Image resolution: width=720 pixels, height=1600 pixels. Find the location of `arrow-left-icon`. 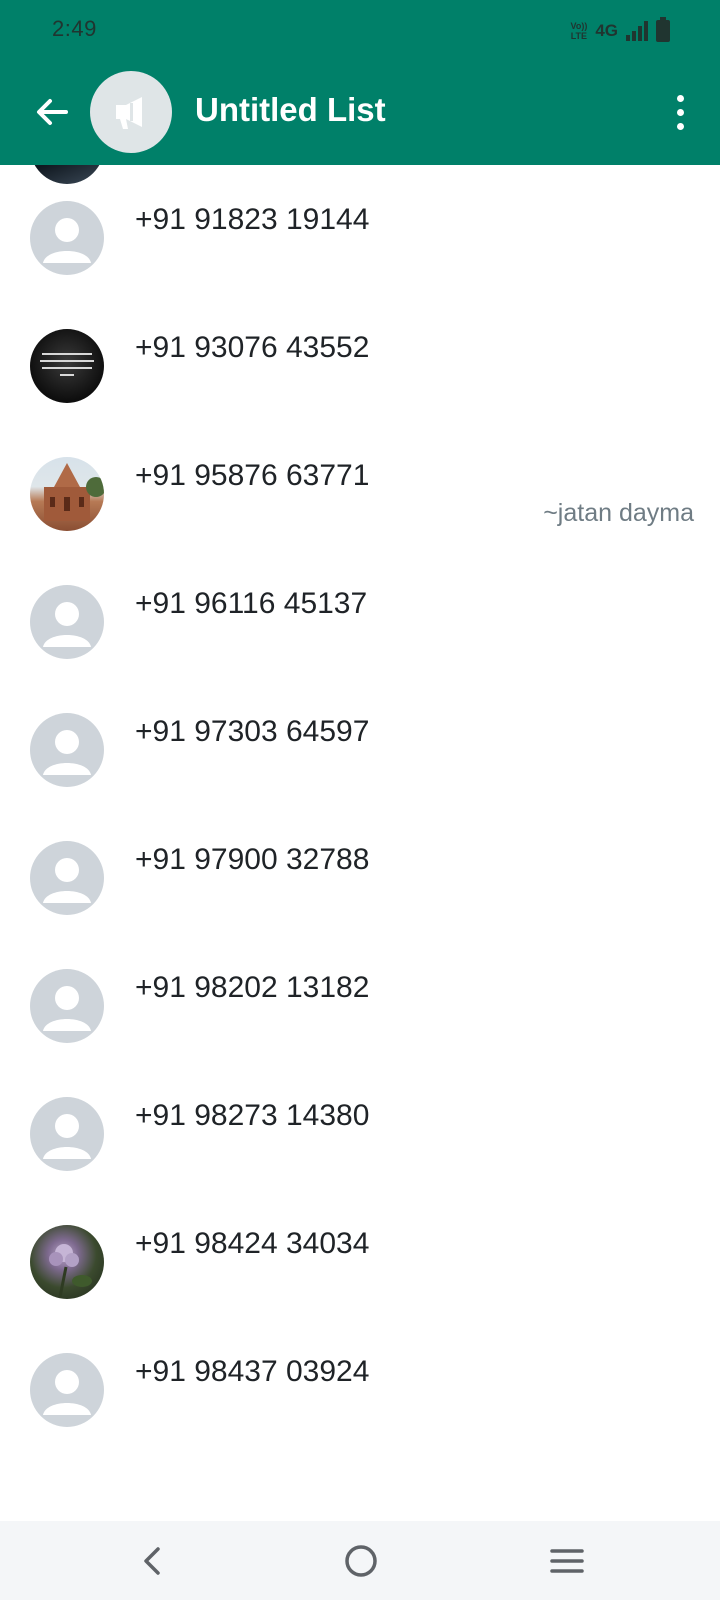

arrow-left-icon is located at coordinates (52, 112).